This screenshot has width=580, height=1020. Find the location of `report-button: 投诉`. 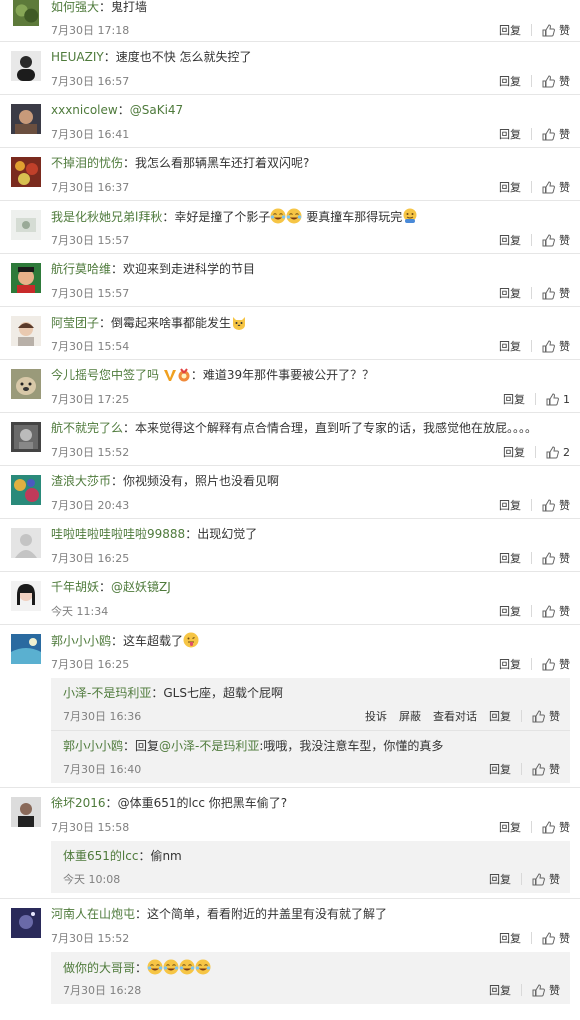

report-button: 投诉 is located at coordinates (376, 716).